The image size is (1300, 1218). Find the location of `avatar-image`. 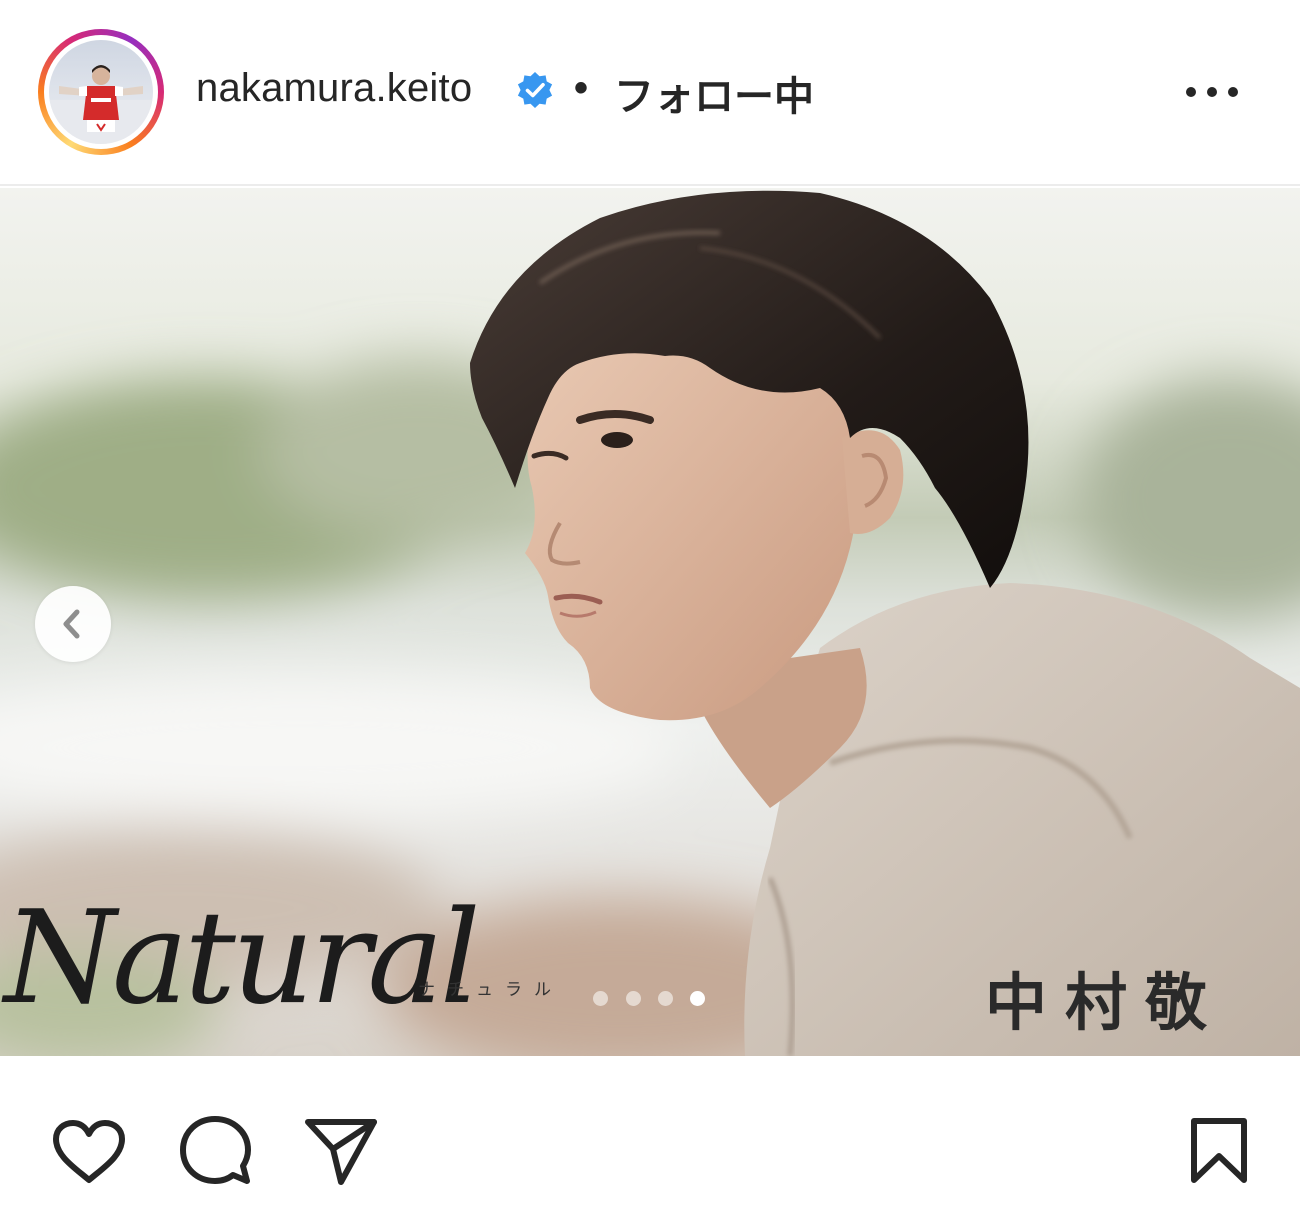

avatar-image is located at coordinates (101, 92).